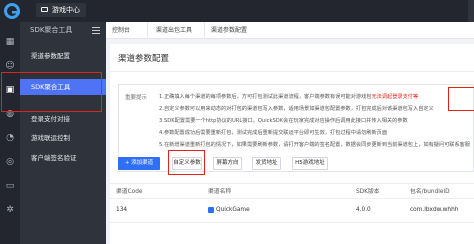 The height and width of the screenshot is (244, 474). What do you see at coordinates (122, 210) in the screenshot?
I see `row-code: 134` at bounding box center [122, 210].